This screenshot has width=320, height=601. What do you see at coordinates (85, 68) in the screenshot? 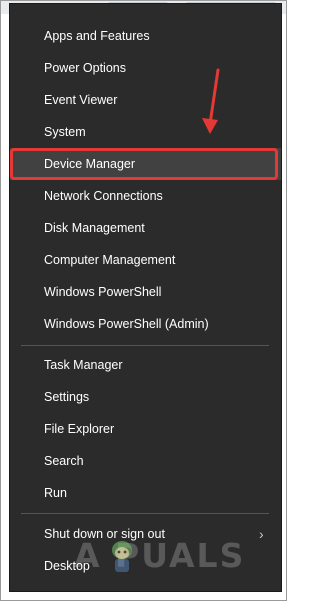
I see `menu-item-label: Power Options` at bounding box center [85, 68].